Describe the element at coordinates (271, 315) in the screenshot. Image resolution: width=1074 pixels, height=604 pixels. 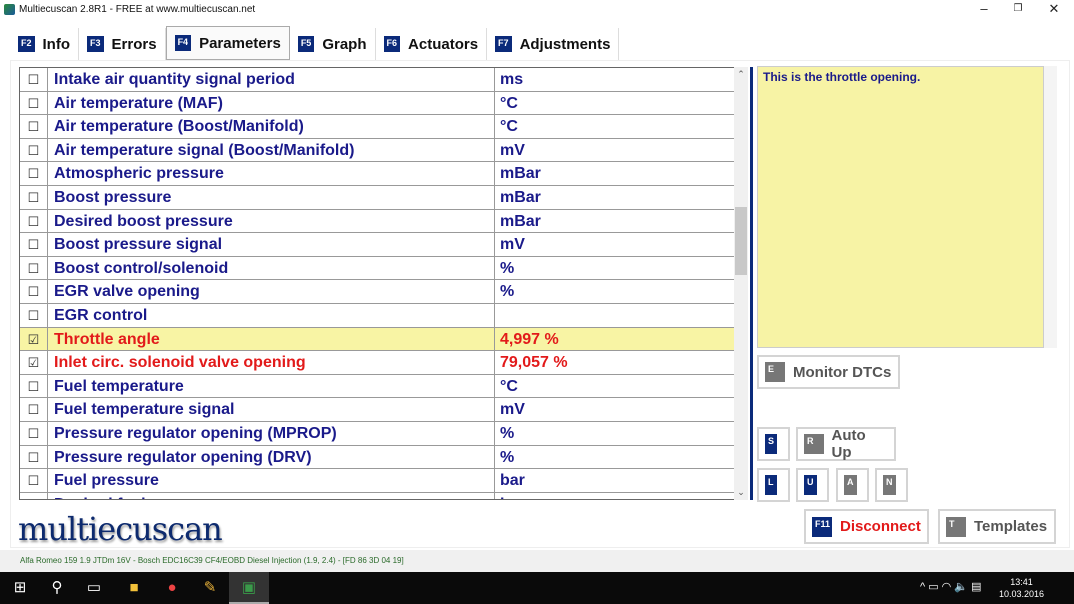
I see `parameter-name: EGR control` at that location.